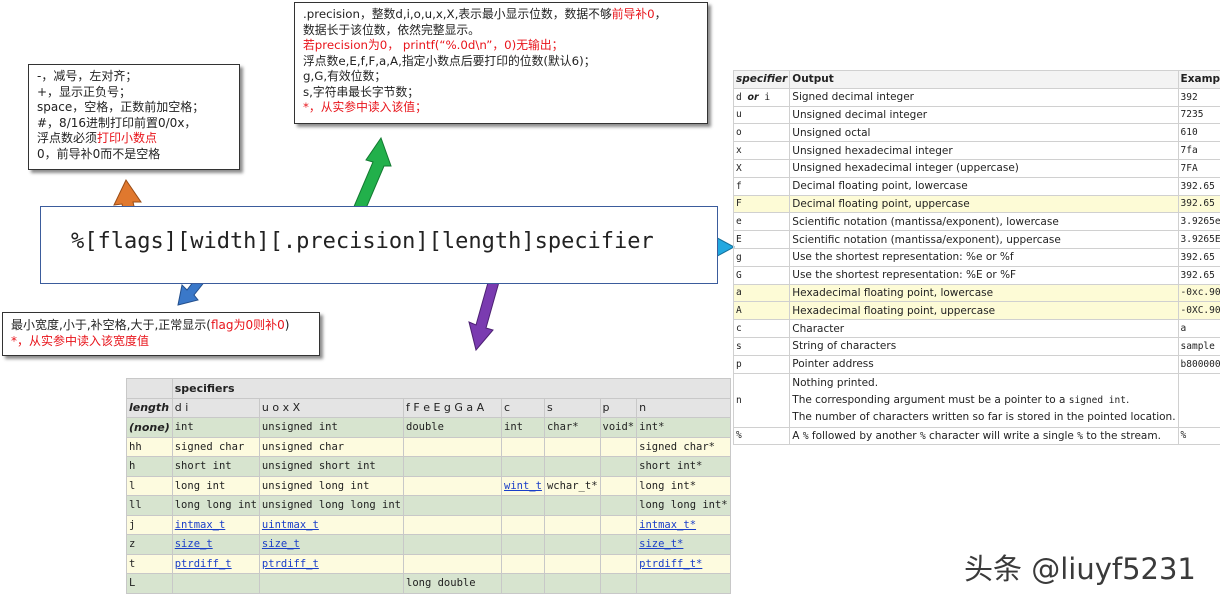 The width and height of the screenshot is (1220, 598). I want to click on example-cell: sample, so click(1198, 346).